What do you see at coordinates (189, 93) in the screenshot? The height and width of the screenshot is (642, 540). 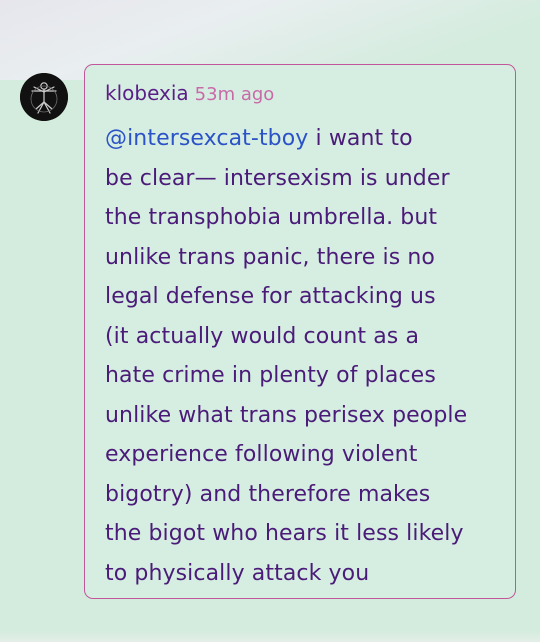 I see `comment-header: klobexia 53m ago` at bounding box center [189, 93].